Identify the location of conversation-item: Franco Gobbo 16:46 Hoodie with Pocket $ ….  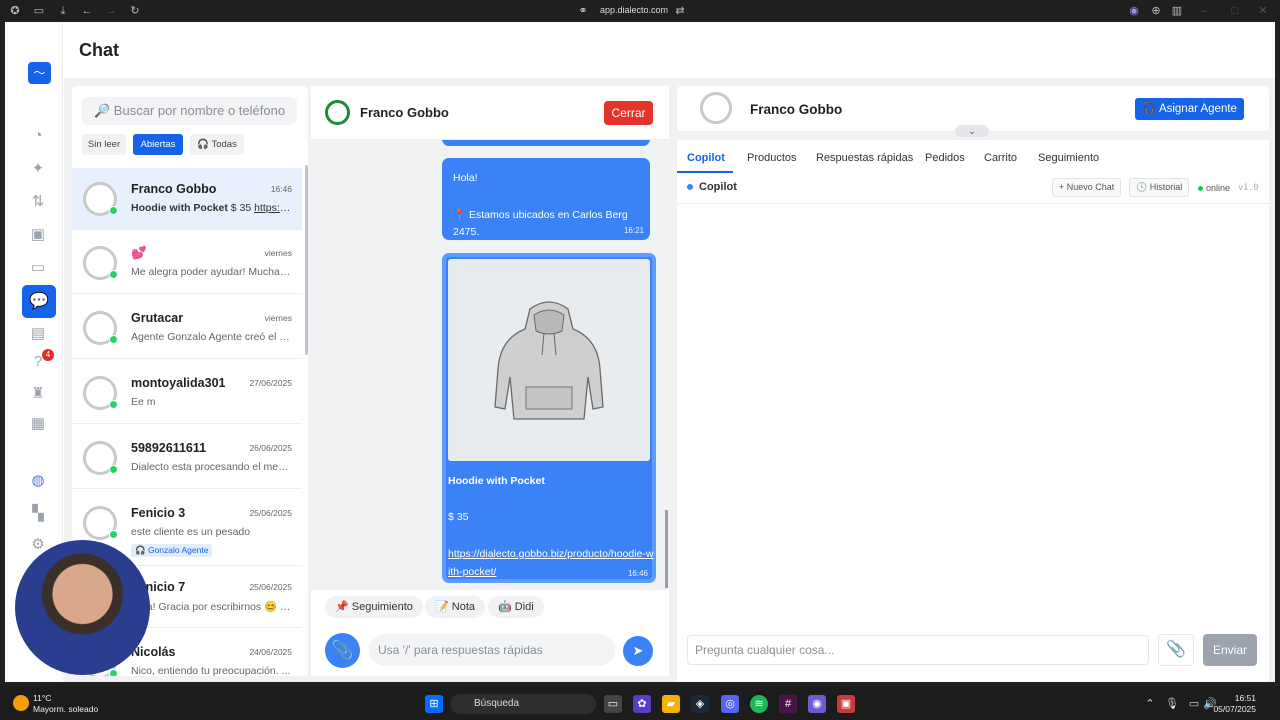
(187, 199).